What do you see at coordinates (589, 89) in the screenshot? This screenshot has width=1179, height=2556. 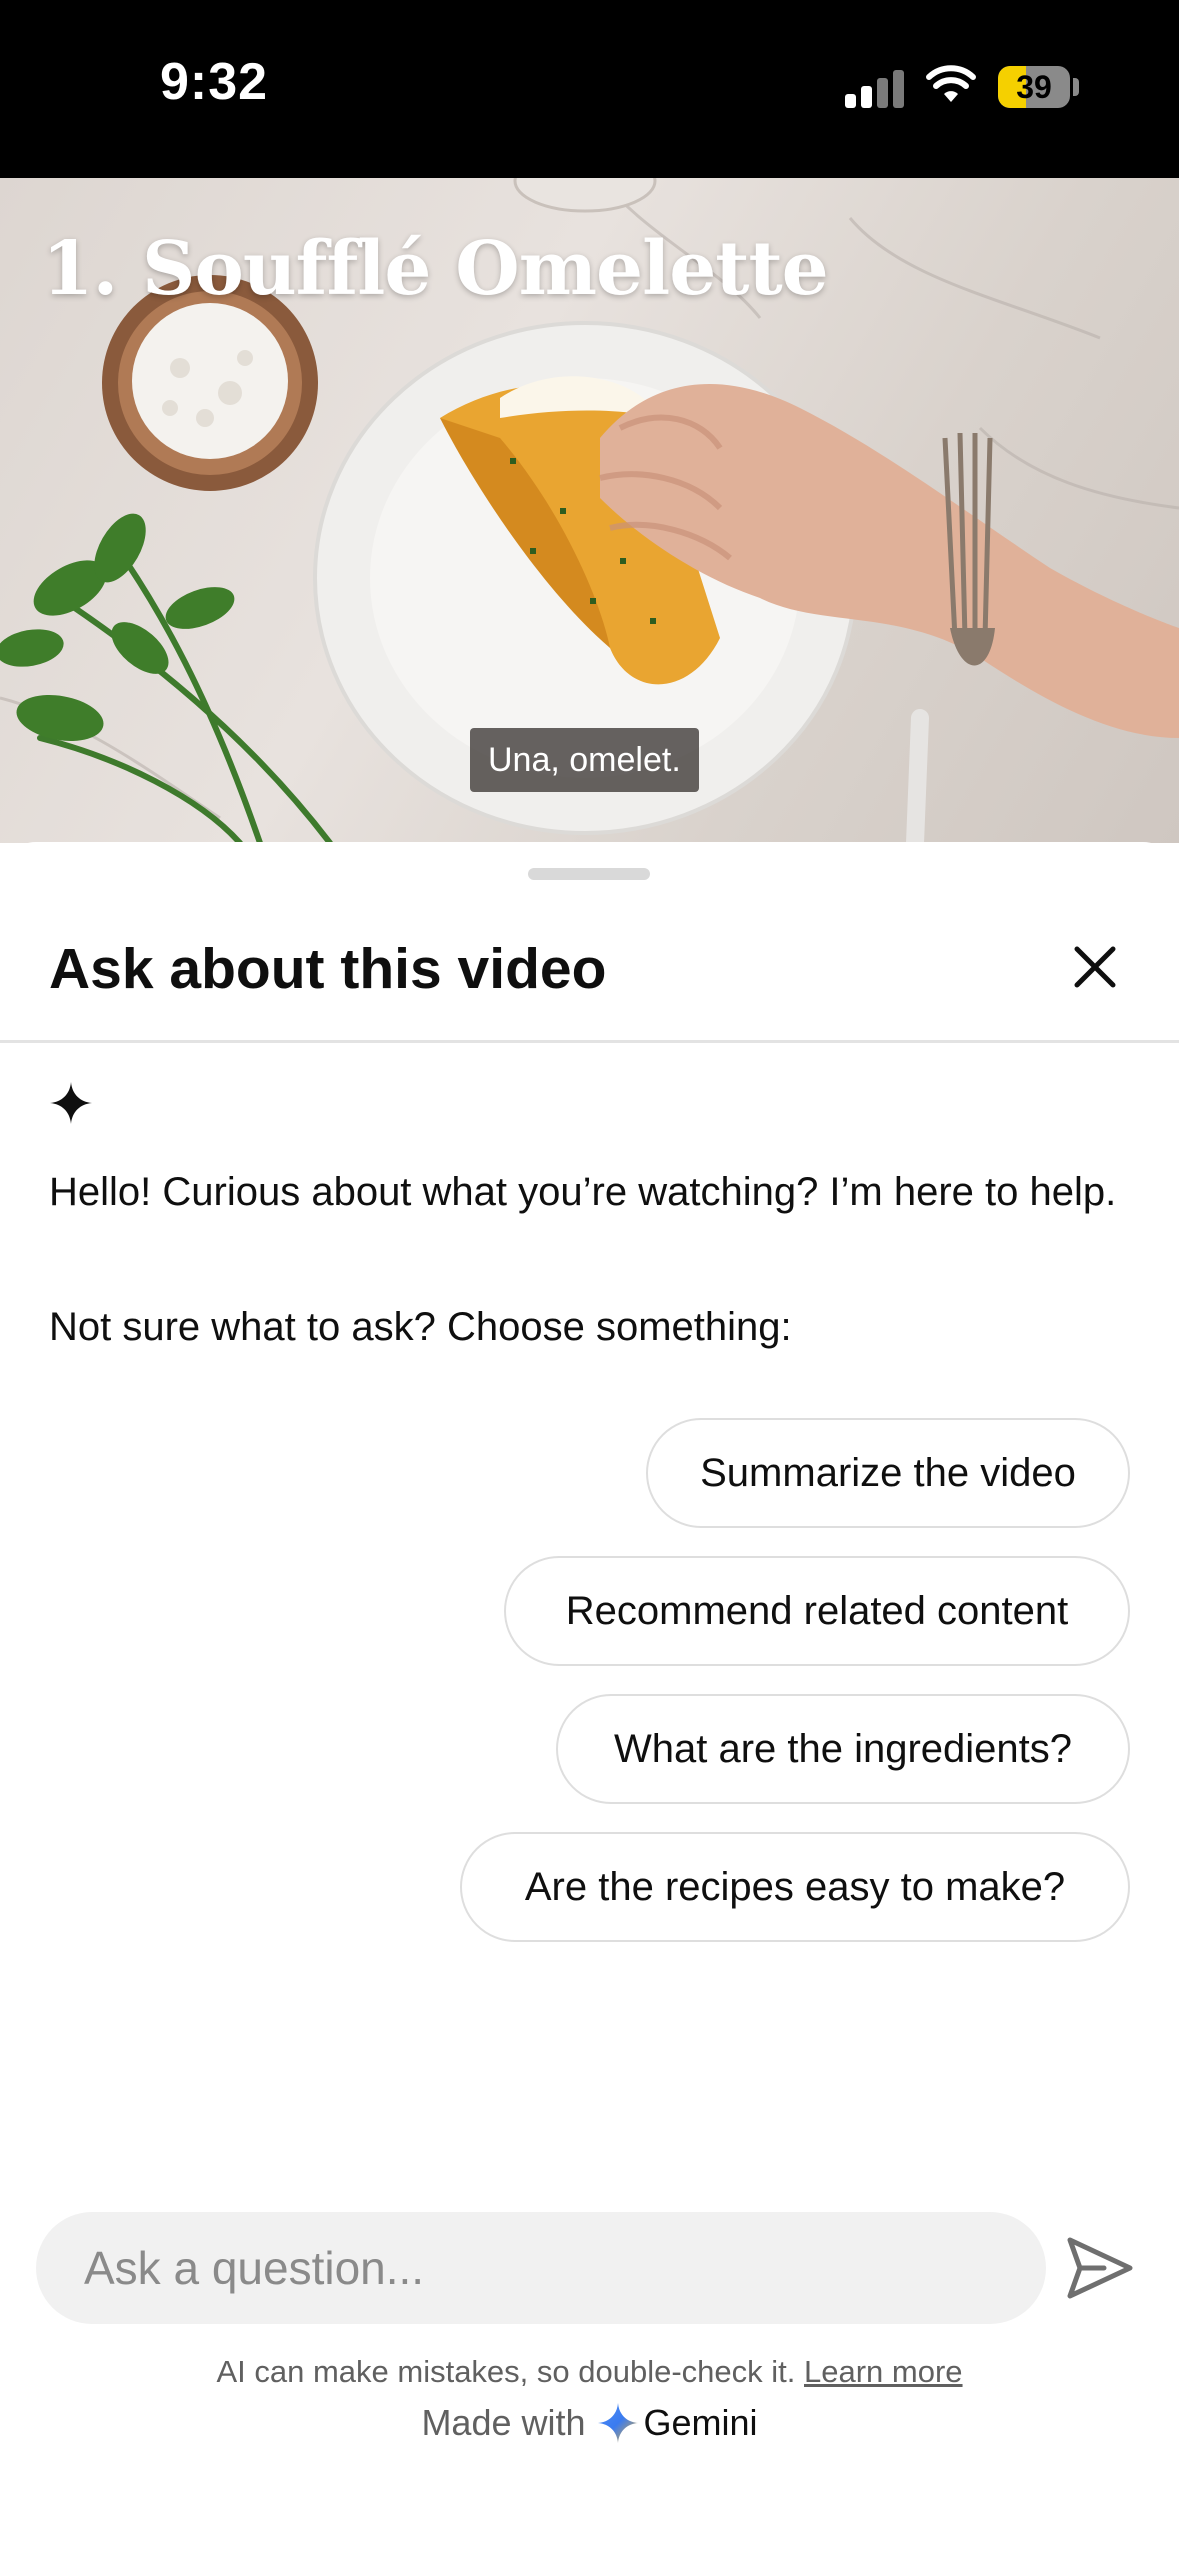 I see `status-bar: 9:32 39` at bounding box center [589, 89].